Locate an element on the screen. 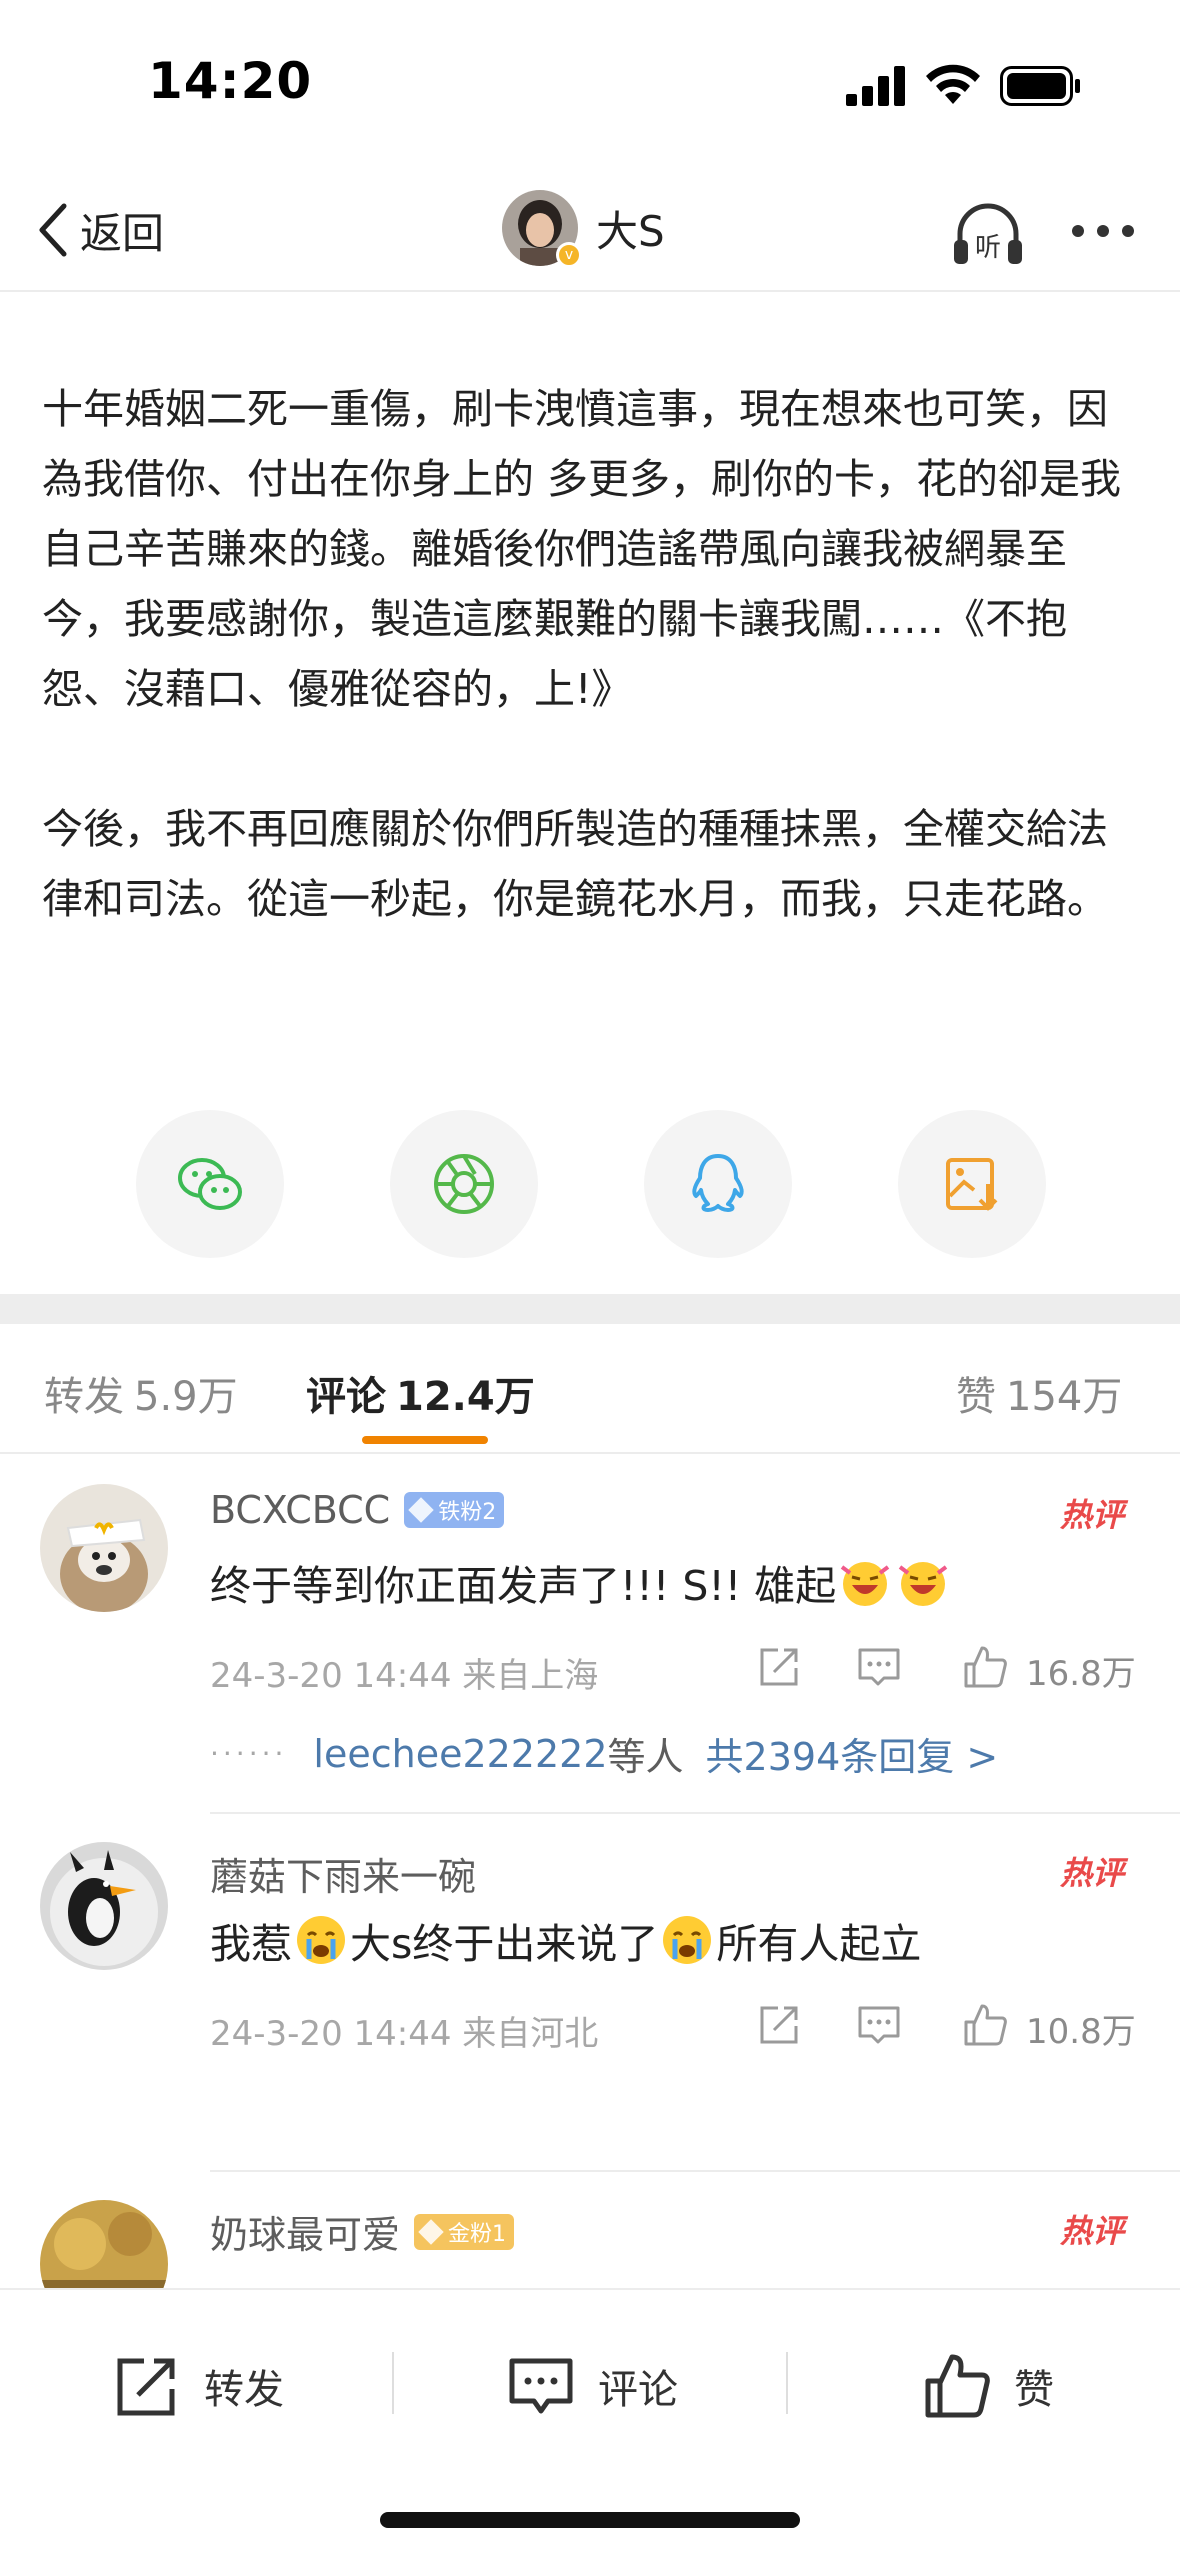 This screenshot has width=1180, height=2556. qq-icon is located at coordinates (718, 1183).